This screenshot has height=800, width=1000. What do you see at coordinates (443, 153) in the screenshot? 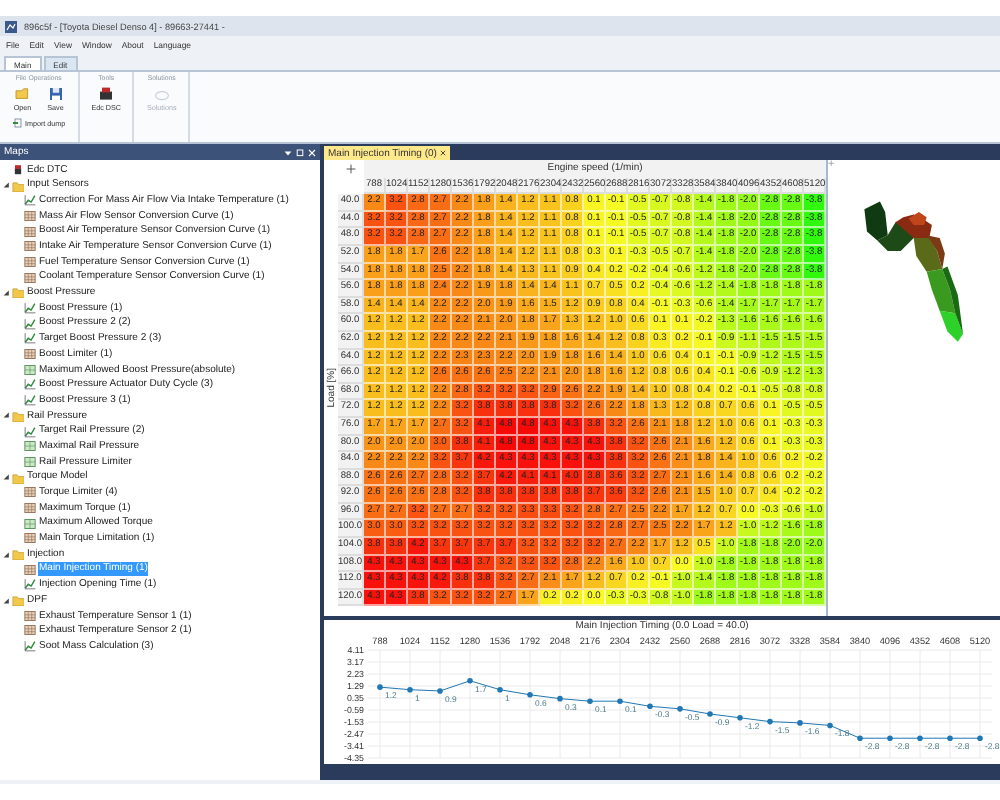
I see `close-icon` at bounding box center [443, 153].